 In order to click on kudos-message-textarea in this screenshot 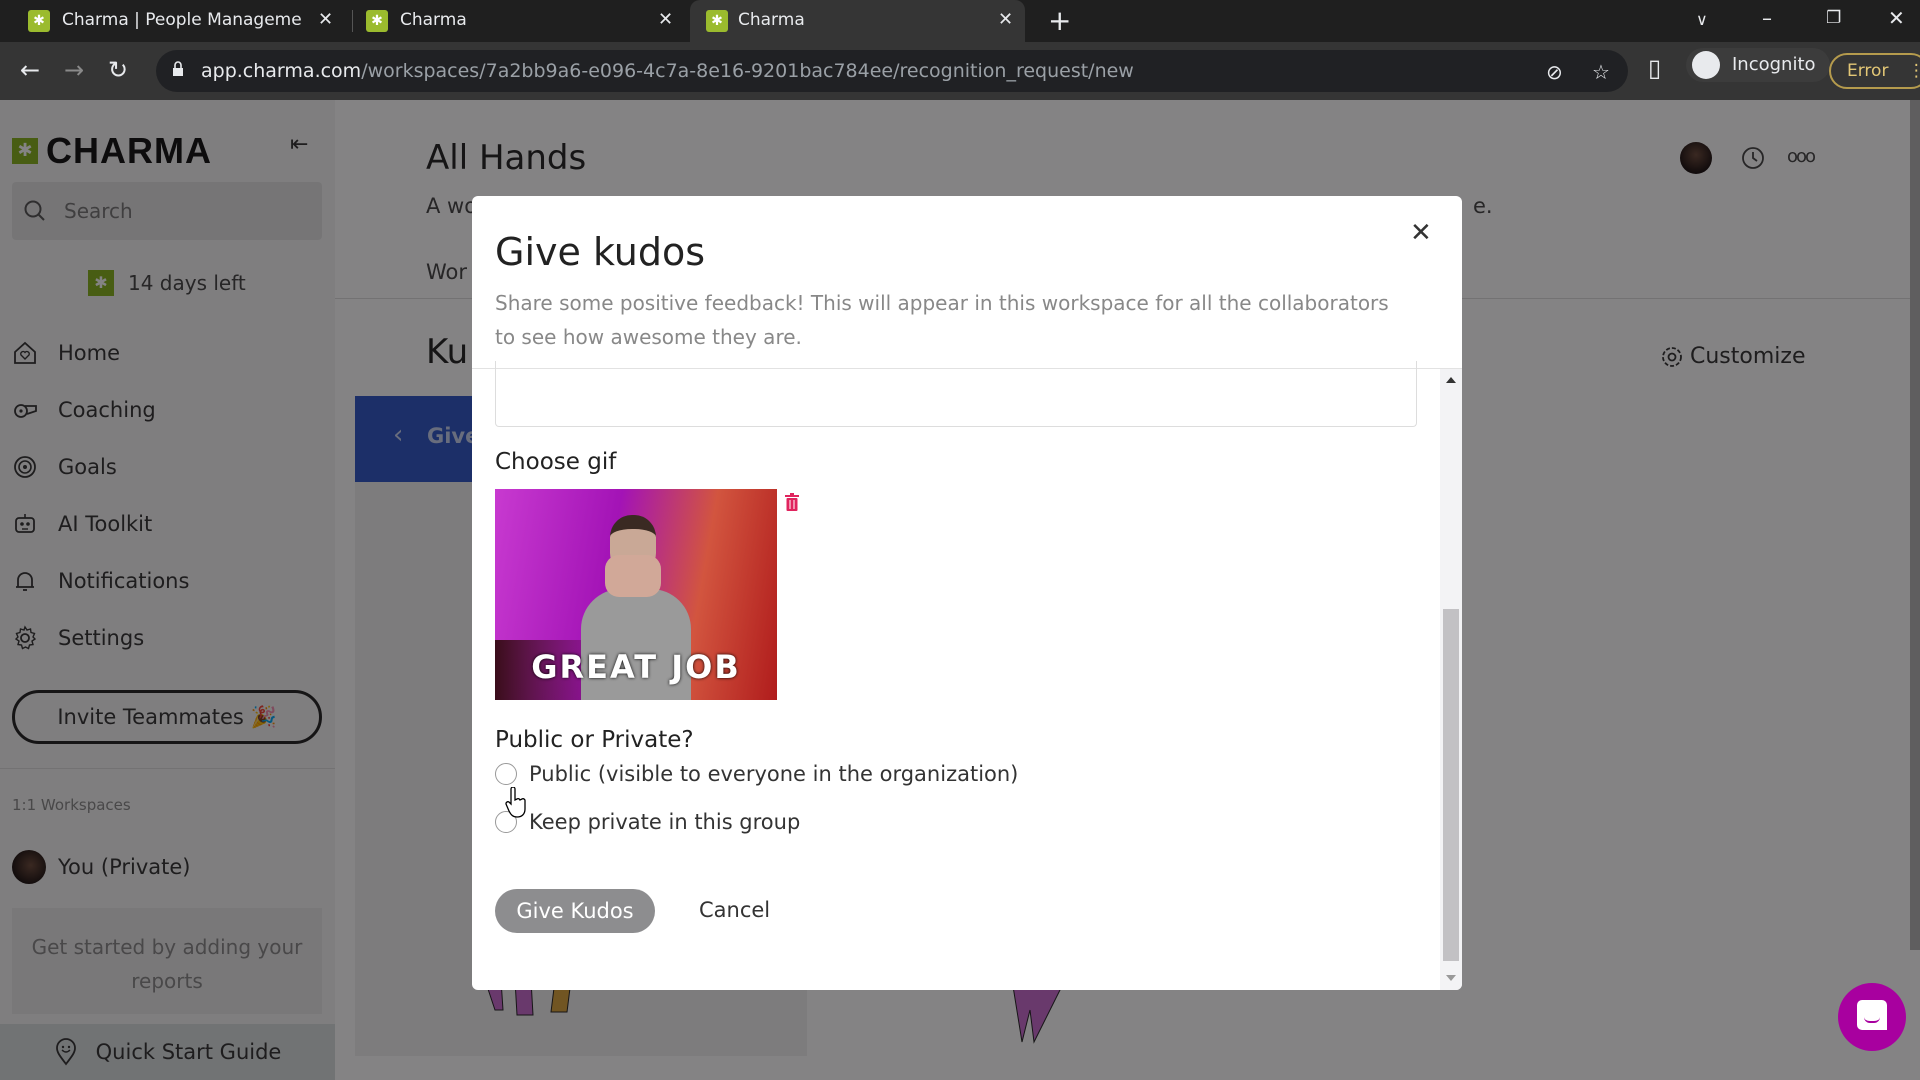, I will do `click(956, 394)`.